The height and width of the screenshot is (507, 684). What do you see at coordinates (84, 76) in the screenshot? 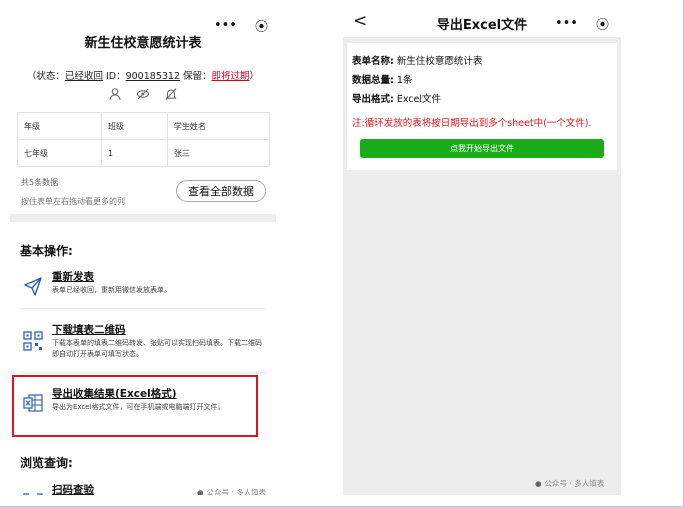
I see `status-state-link: 已经收回` at bounding box center [84, 76].